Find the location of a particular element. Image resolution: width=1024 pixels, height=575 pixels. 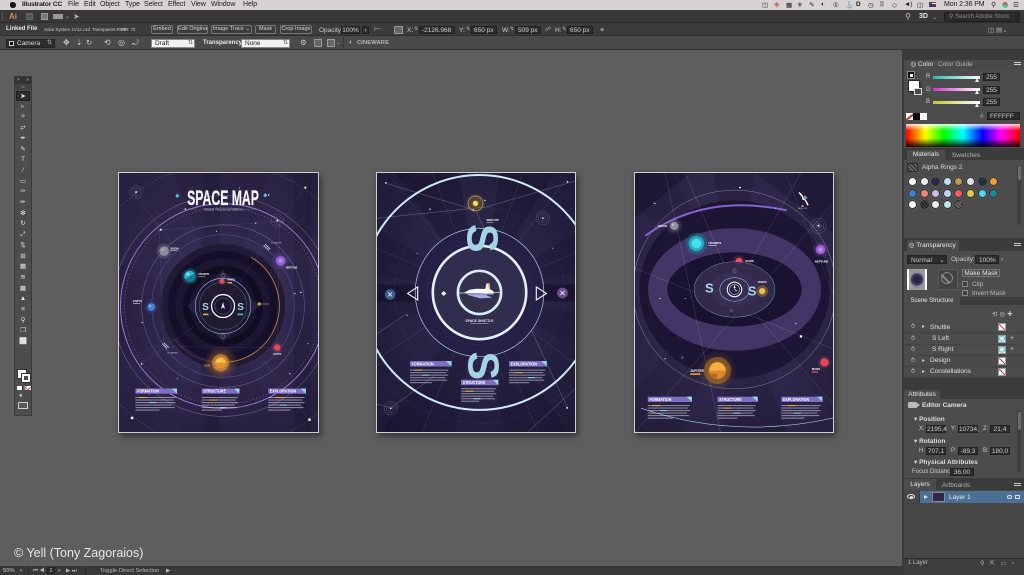

svg-text: SUN is located at coordinates (207, 365).